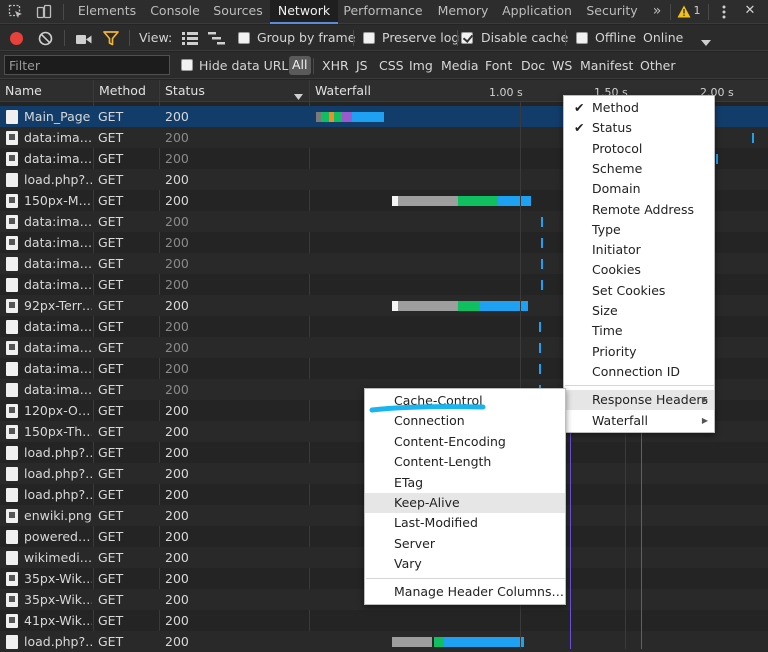 The image size is (768, 652). I want to click on tab-memory: Memory, so click(463, 12).